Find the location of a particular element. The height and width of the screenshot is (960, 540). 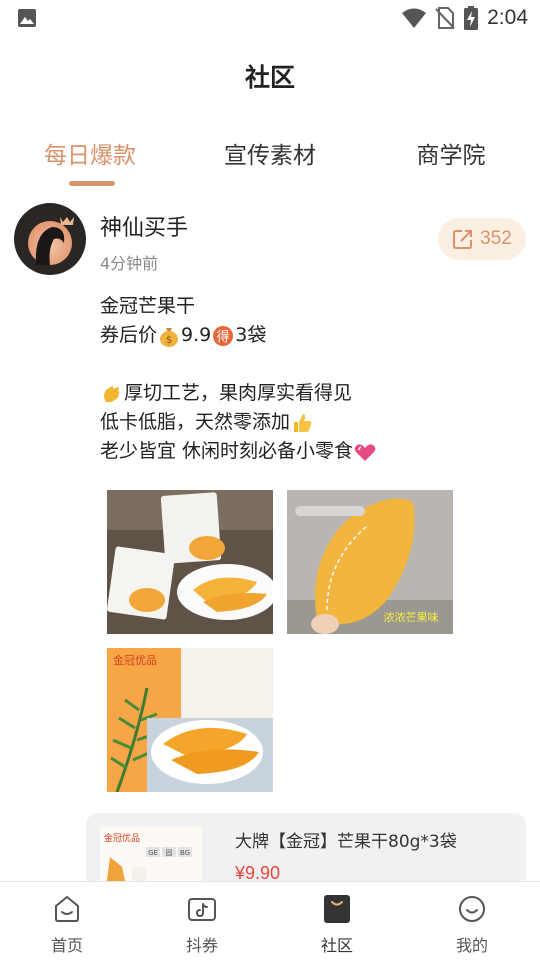

thumb-badge: BG is located at coordinates (185, 853).